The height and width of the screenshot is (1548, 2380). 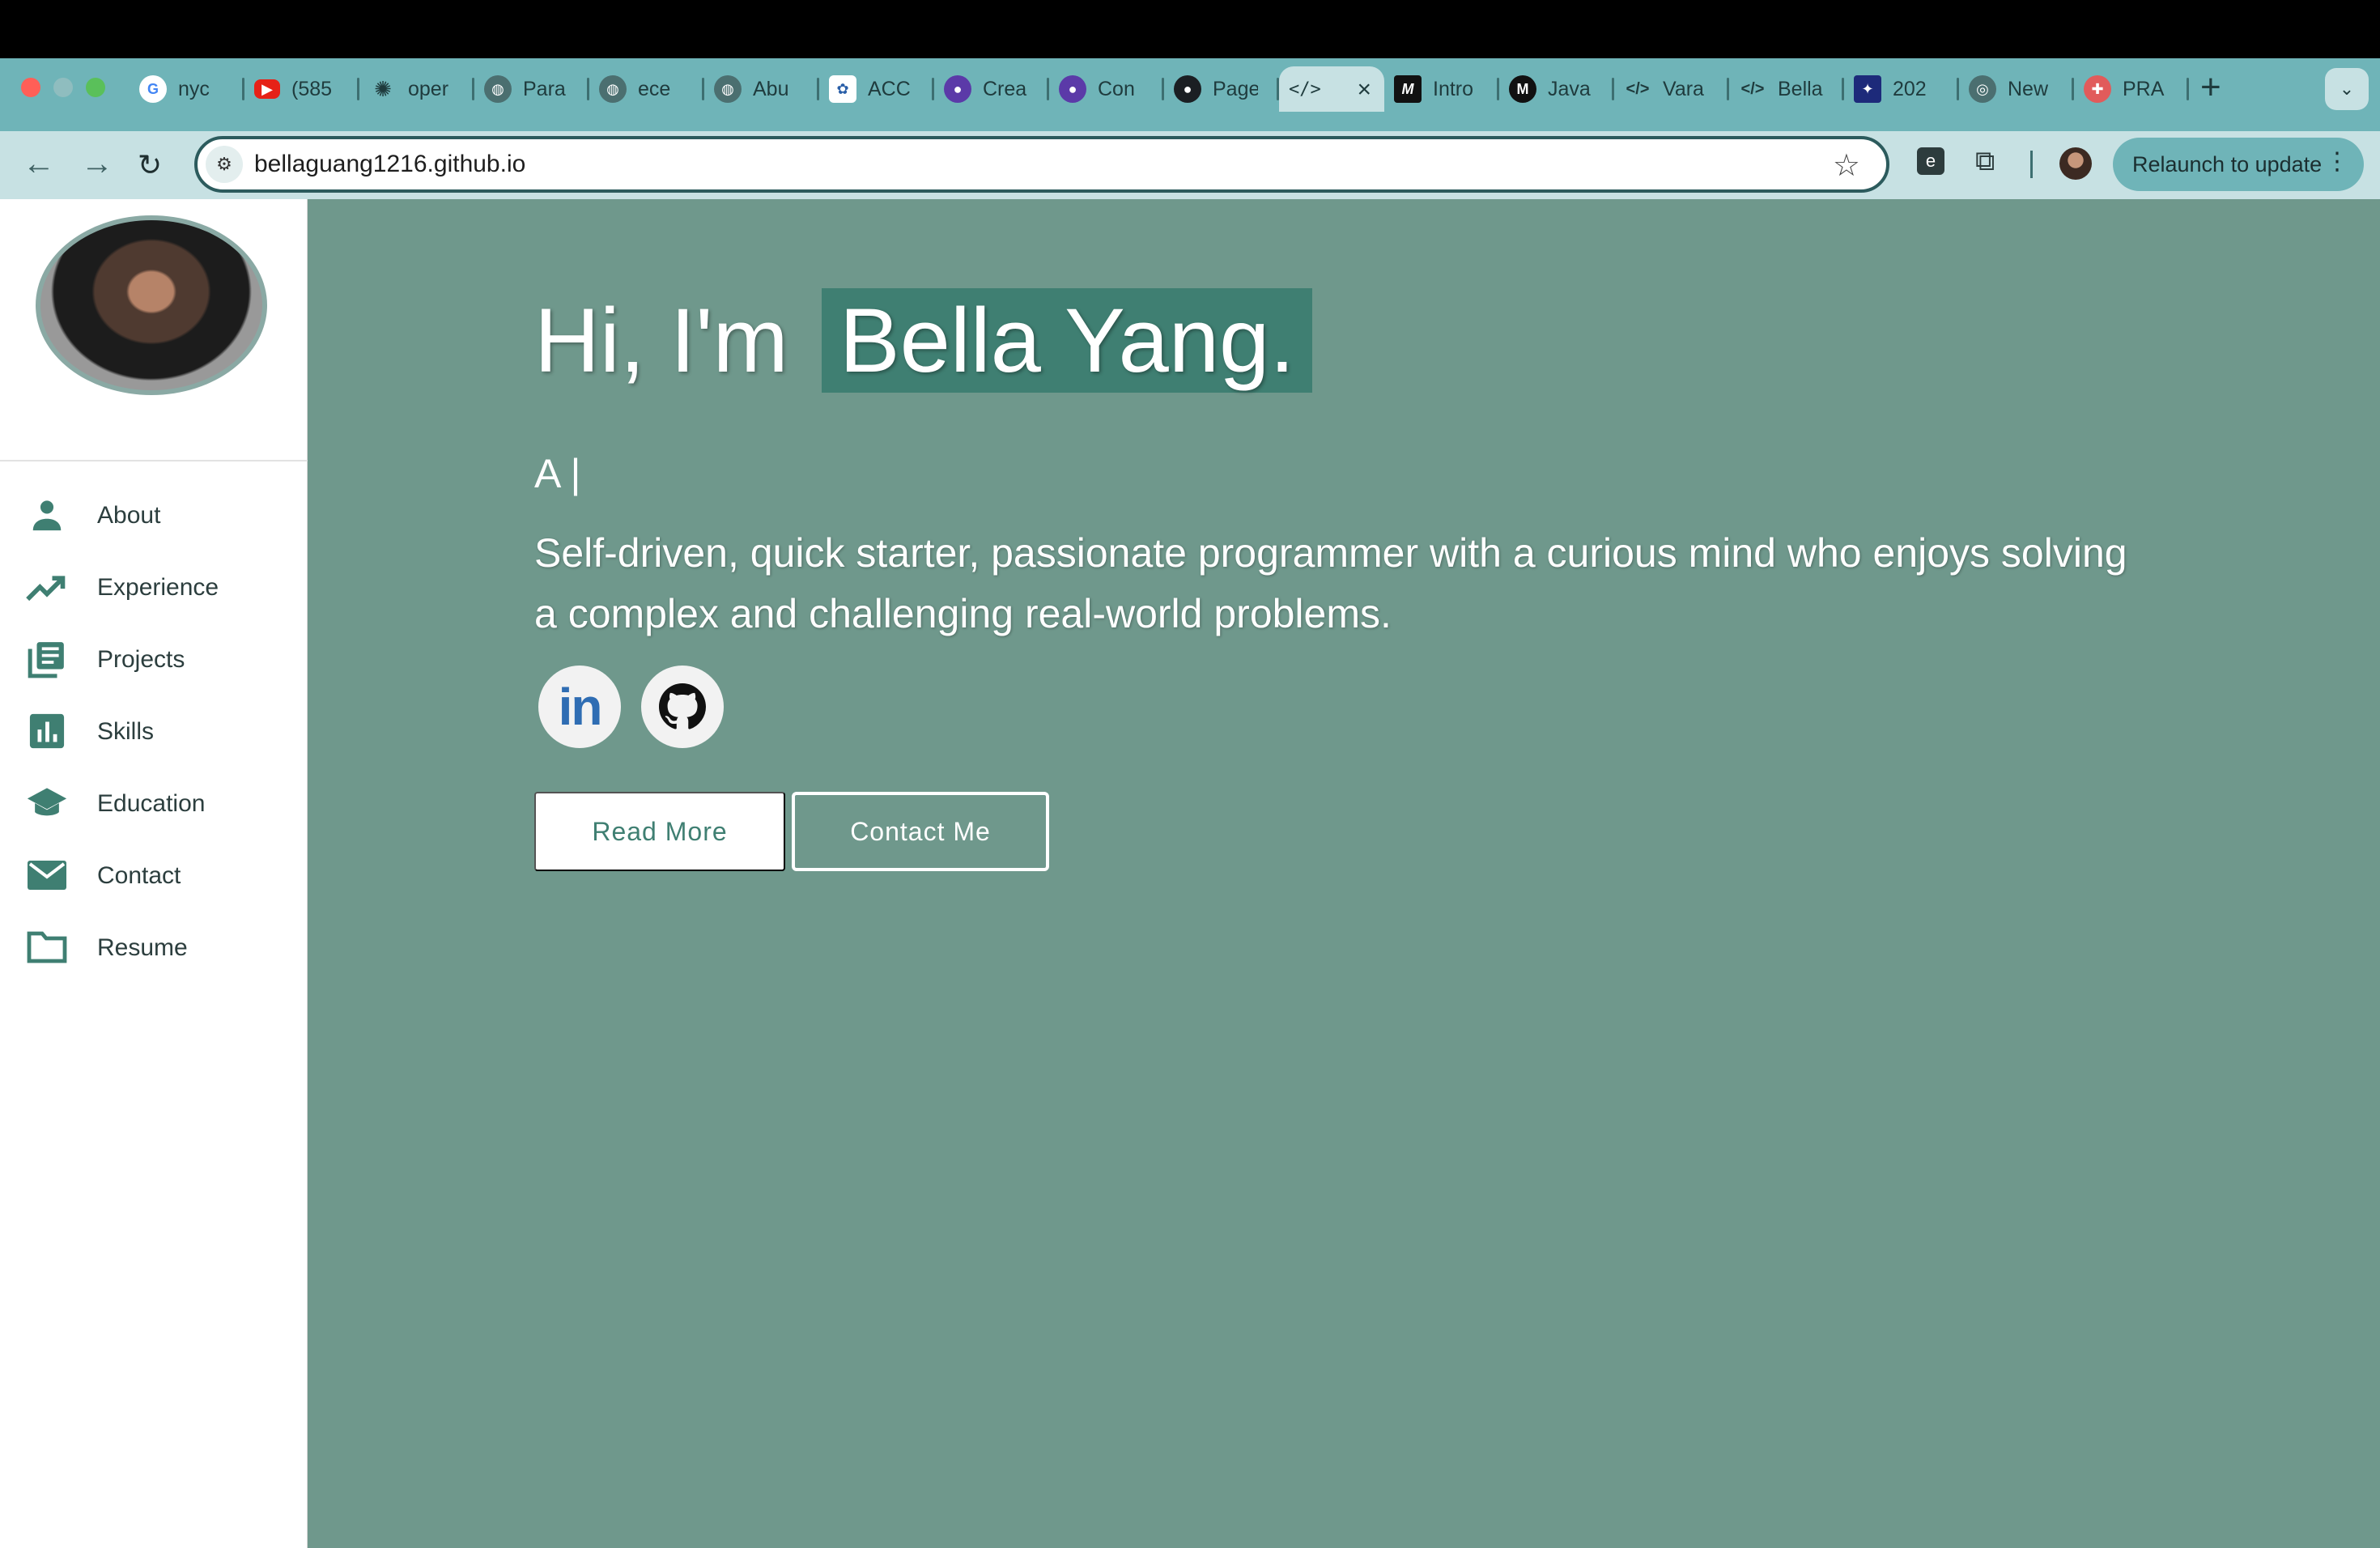 I want to click on browser-tab: M Intro, so click(x=1441, y=89).